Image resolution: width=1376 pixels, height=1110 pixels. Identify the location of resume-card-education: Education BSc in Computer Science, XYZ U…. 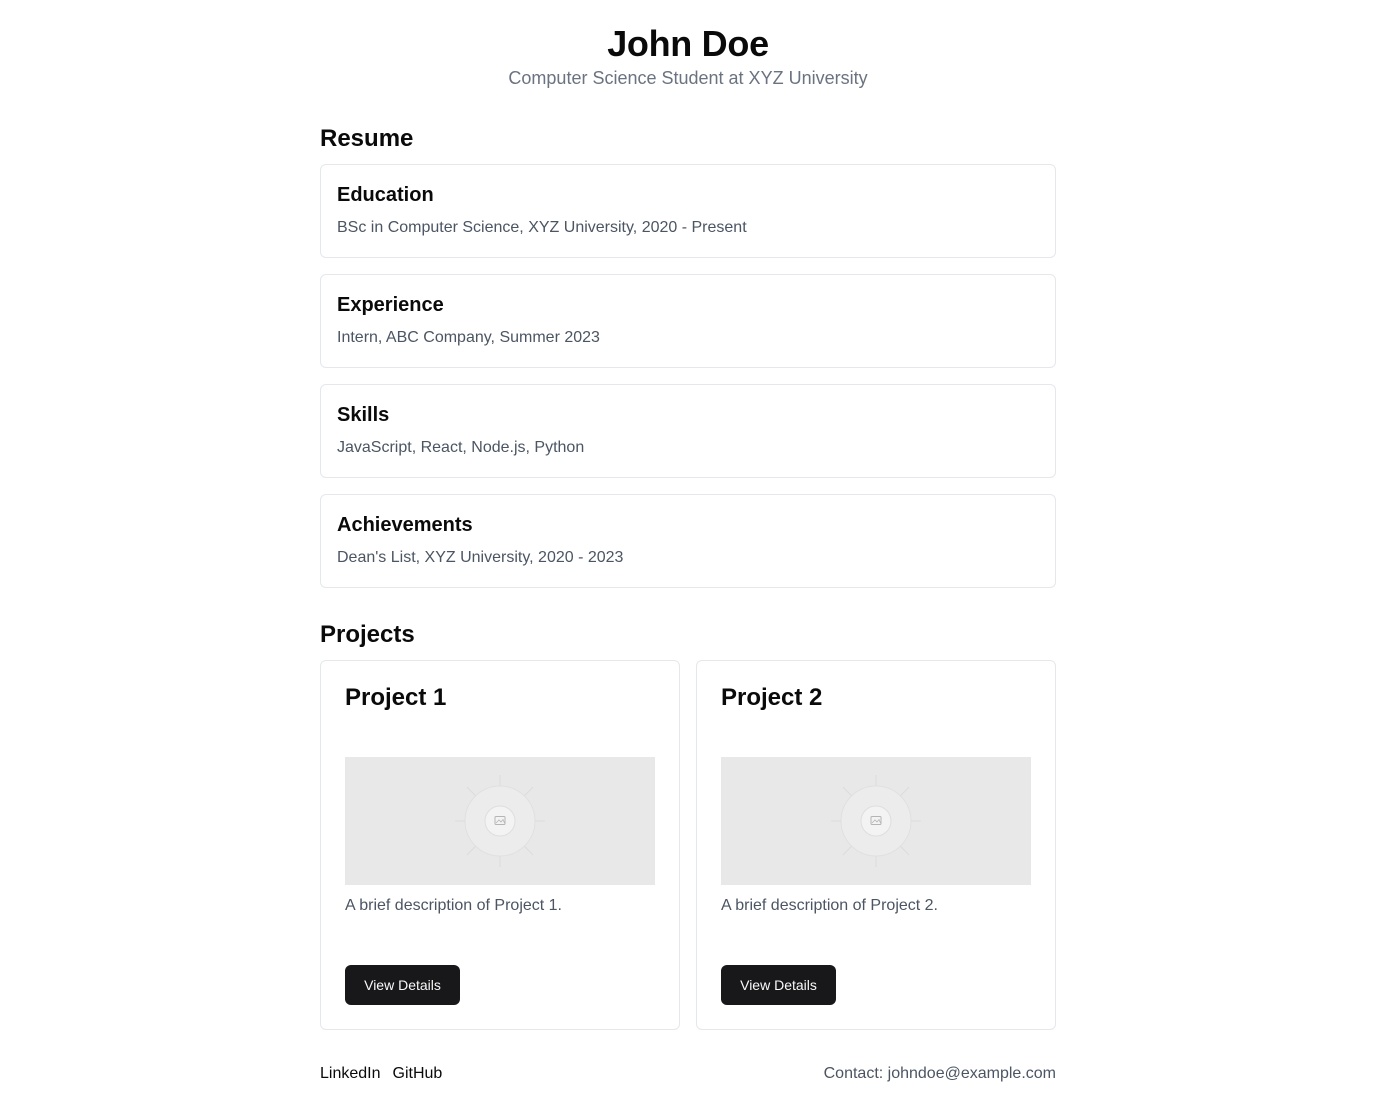
(688, 211).